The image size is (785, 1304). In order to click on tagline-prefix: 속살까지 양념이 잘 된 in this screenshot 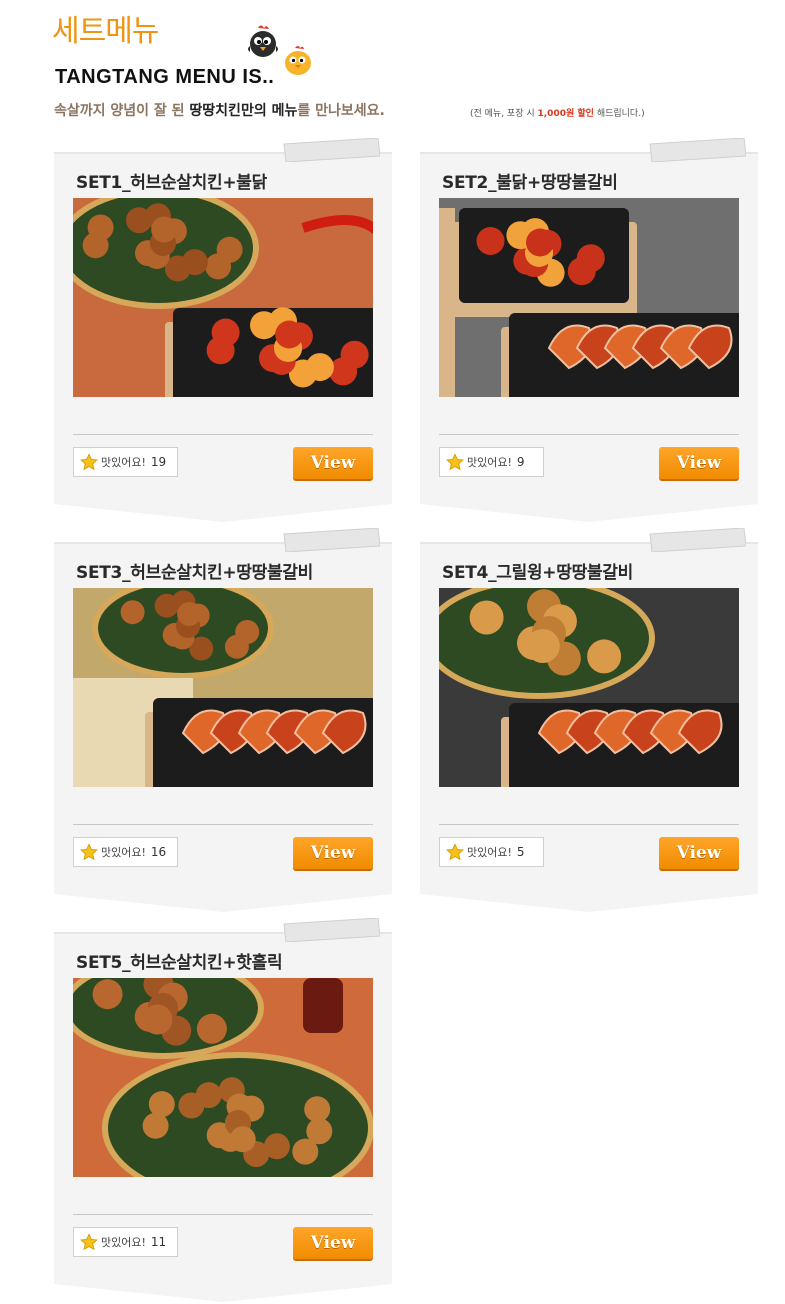, I will do `click(122, 111)`.